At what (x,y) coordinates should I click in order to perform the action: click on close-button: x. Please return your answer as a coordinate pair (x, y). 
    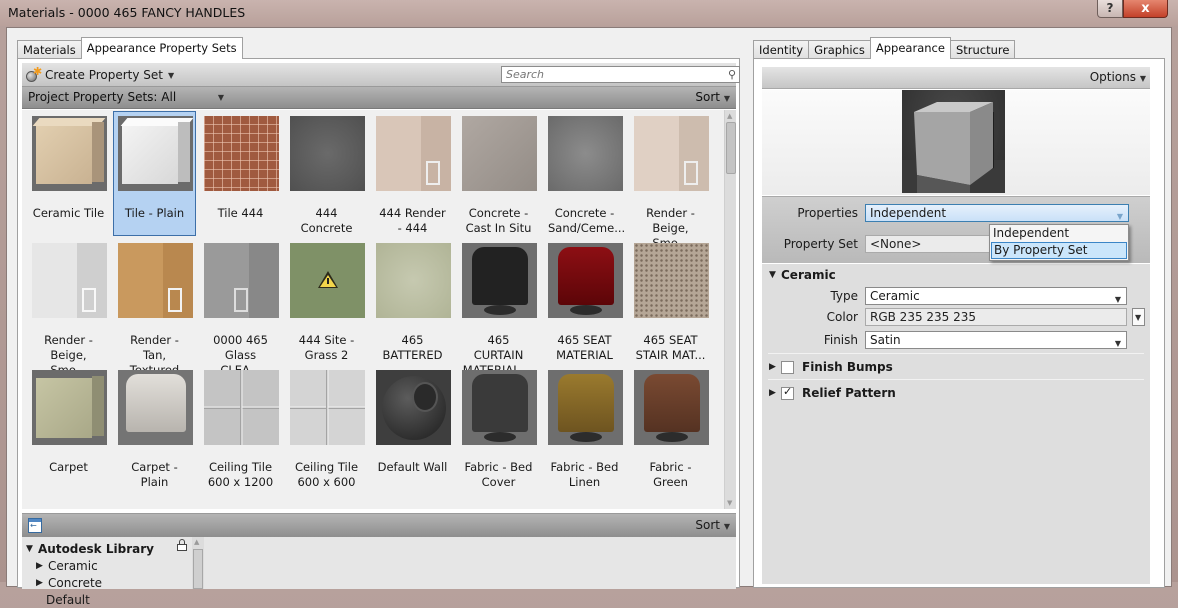
    Looking at the image, I should click on (1145, 9).